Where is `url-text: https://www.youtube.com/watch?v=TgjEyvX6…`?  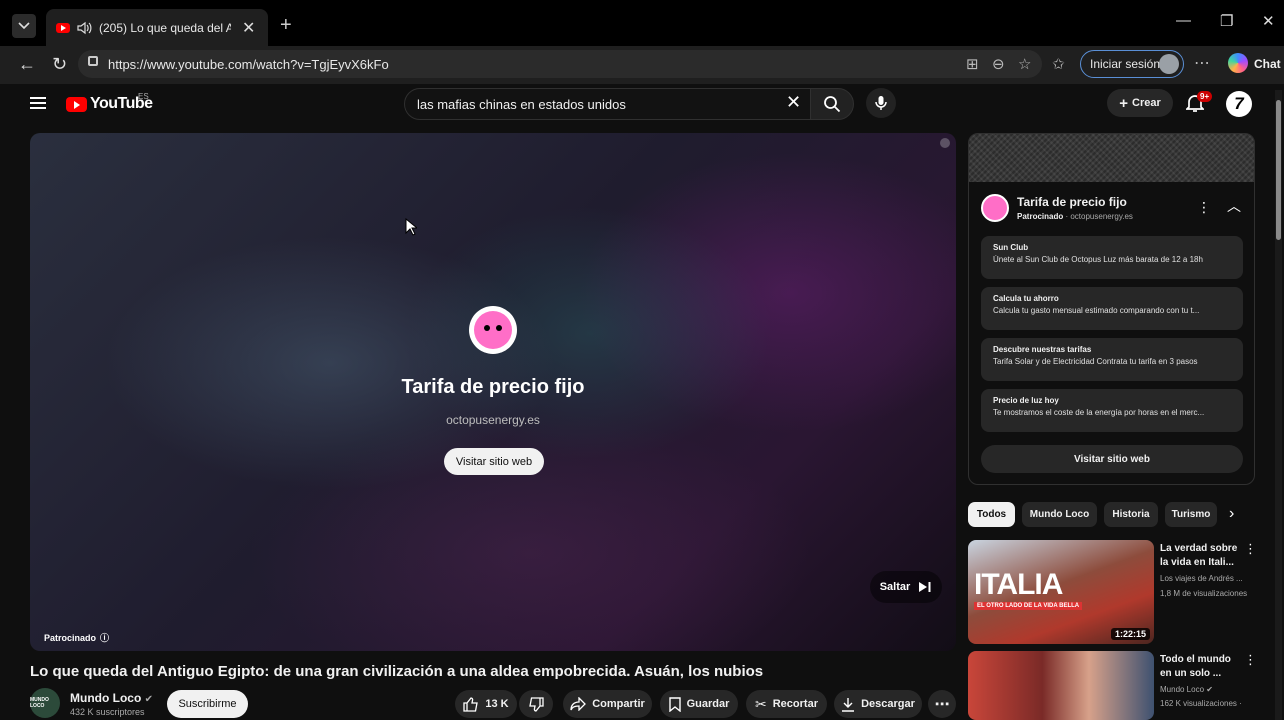
url-text: https://www.youtube.com/watch?v=TgjEyvX6… is located at coordinates (248, 64).